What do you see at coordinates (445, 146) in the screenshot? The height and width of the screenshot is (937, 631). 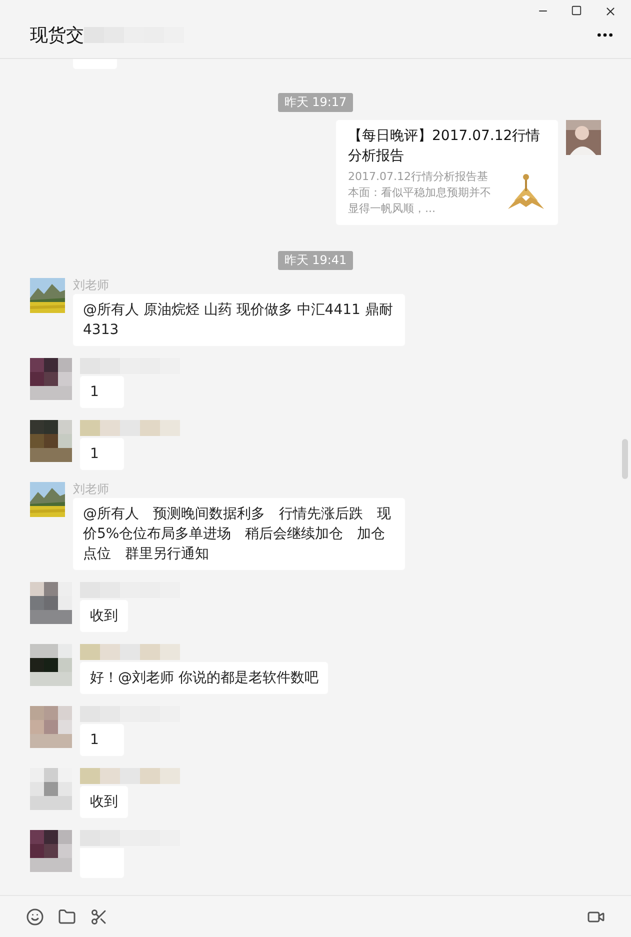 I see `article-title: 【每日晚评】2017.07.12行情分析报告` at bounding box center [445, 146].